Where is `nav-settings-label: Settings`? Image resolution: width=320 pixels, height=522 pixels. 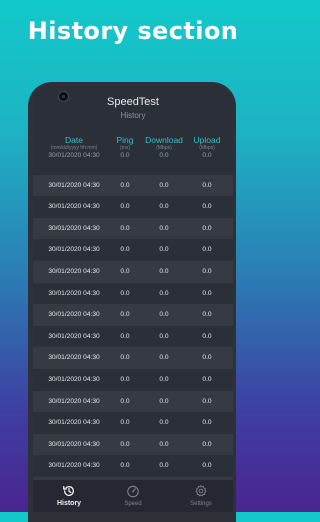
nav-settings-label: Settings is located at coordinates (201, 504).